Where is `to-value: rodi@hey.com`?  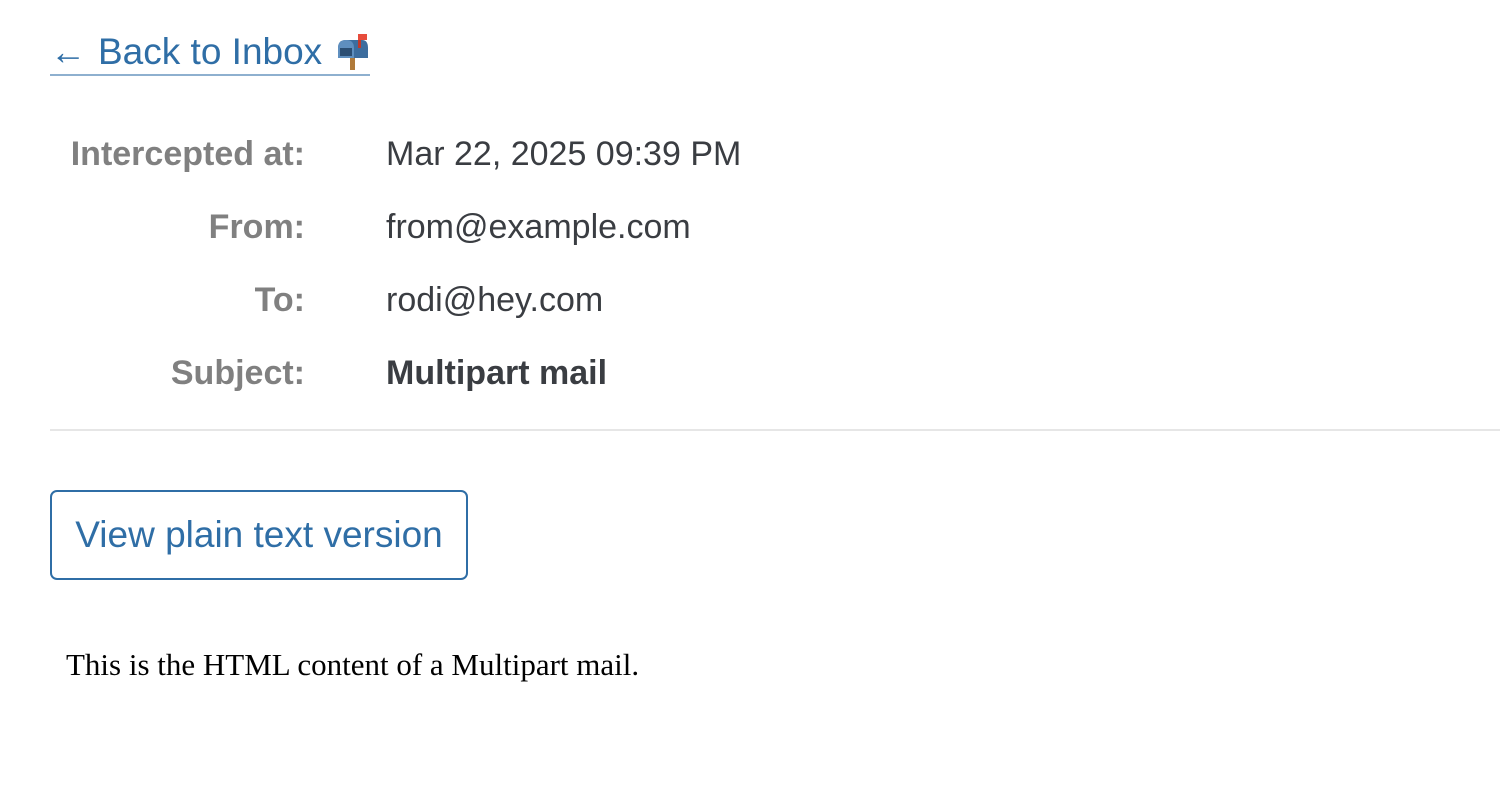
to-value: rodi@hey.com is located at coordinates (495, 300).